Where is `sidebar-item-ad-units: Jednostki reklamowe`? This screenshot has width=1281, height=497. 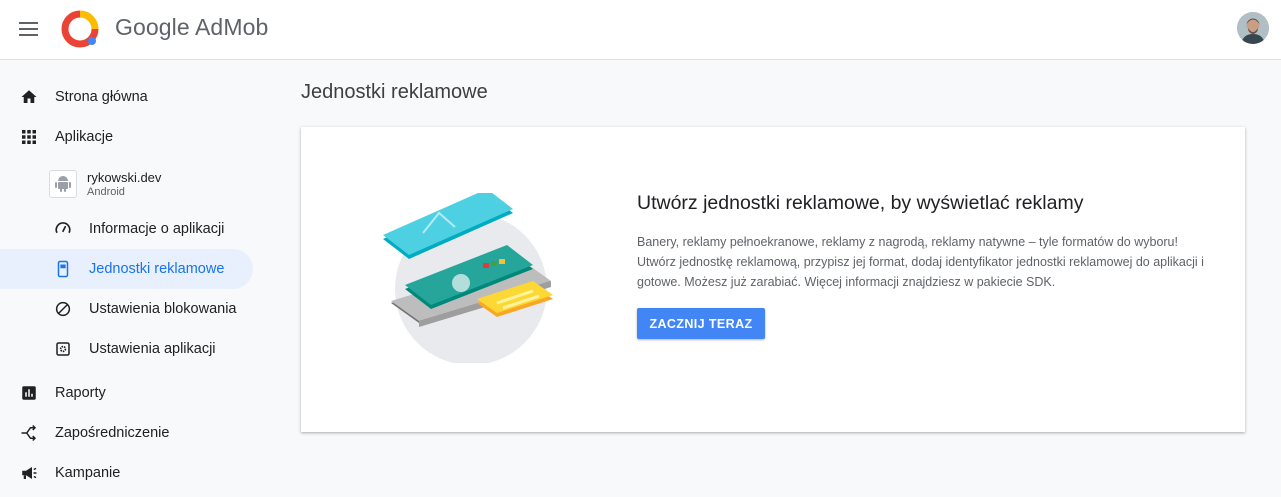 sidebar-item-ad-units: Jednostki reklamowe is located at coordinates (126, 269).